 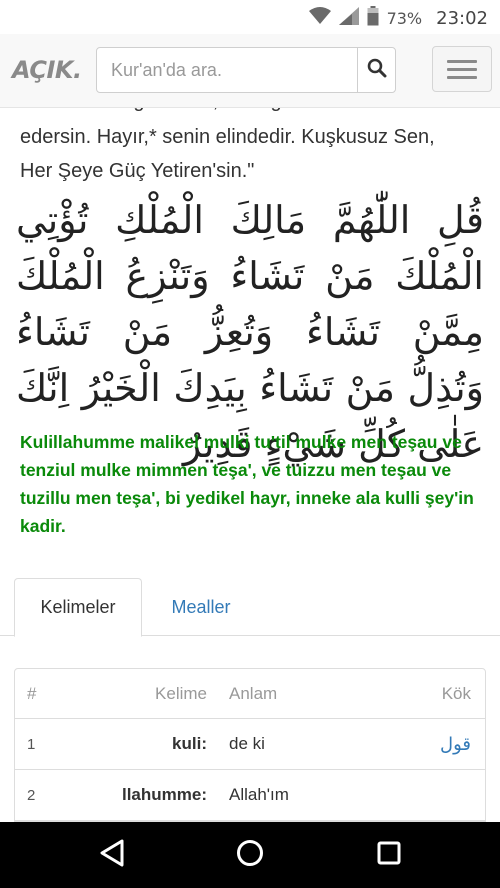 I want to click on clock: 23:02, so click(x=462, y=18).